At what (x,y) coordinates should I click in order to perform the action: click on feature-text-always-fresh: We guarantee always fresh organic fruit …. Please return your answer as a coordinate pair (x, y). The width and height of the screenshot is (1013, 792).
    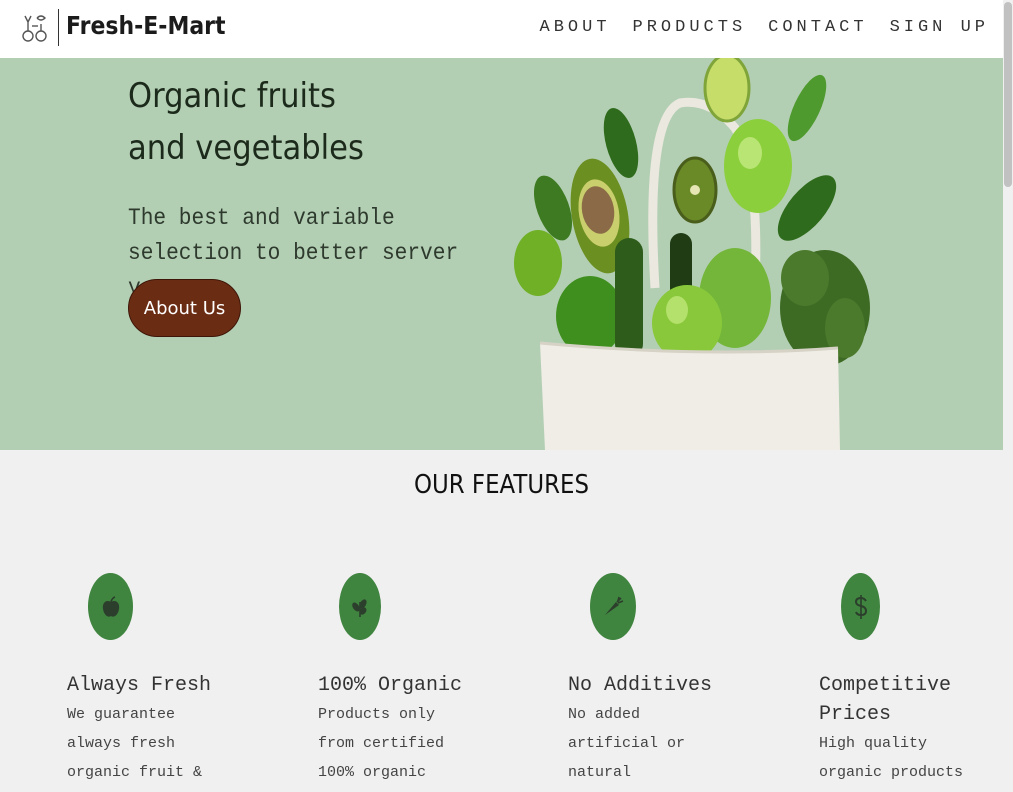
    Looking at the image, I should click on (137, 743).